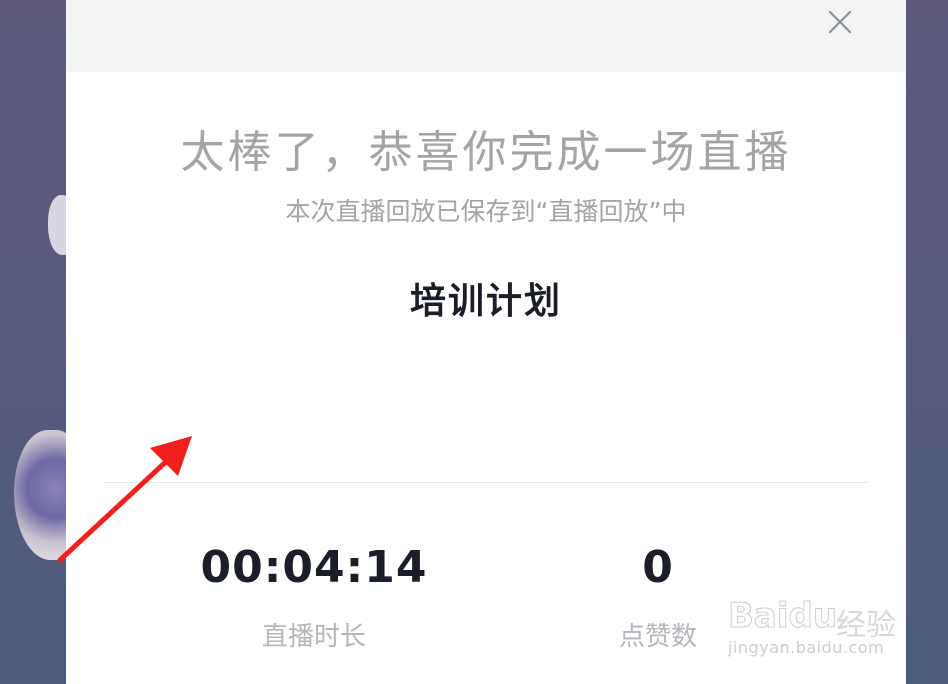 This screenshot has width=948, height=684. What do you see at coordinates (486, 482) in the screenshot?
I see `divider` at bounding box center [486, 482].